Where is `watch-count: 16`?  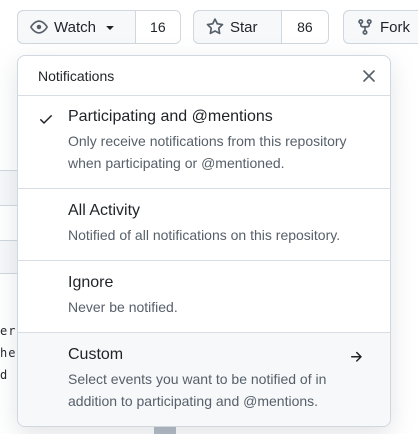
watch-count: 16 is located at coordinates (157, 27).